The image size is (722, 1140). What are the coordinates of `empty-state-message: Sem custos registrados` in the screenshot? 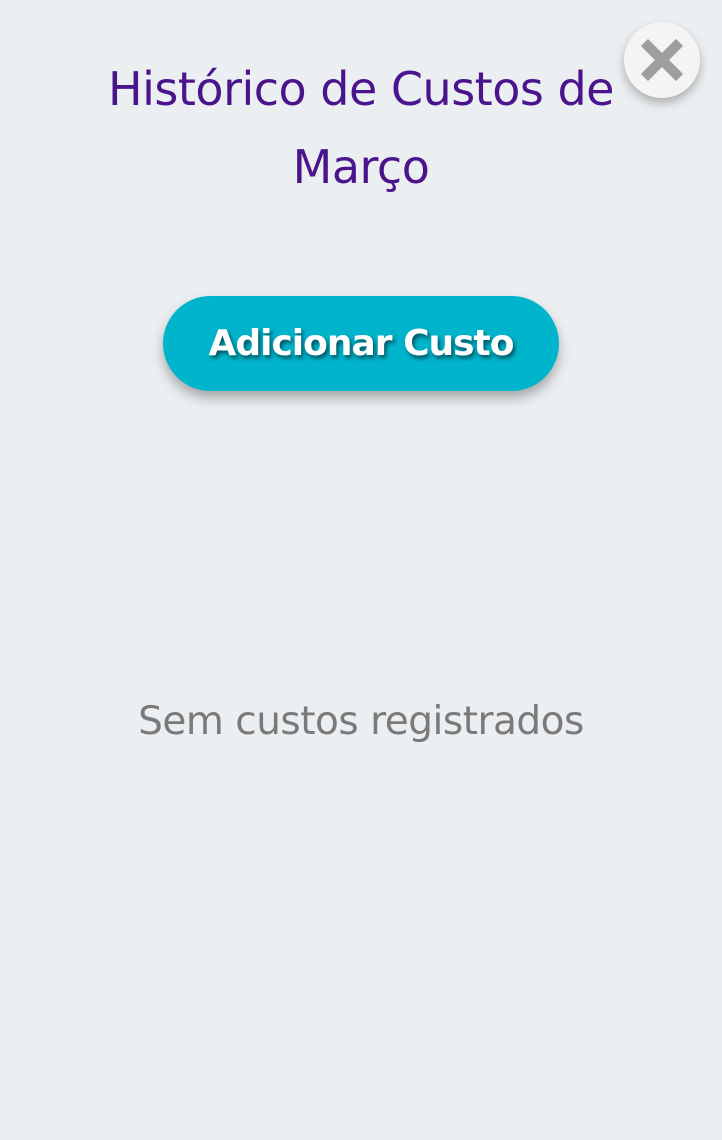 It's located at (361, 721).